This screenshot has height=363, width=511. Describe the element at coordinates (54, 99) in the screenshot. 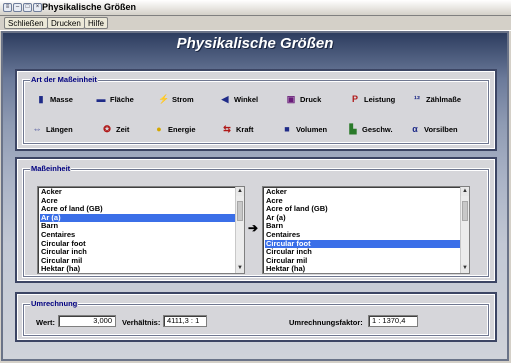

I see `category-masse: ▮ Masse` at that location.